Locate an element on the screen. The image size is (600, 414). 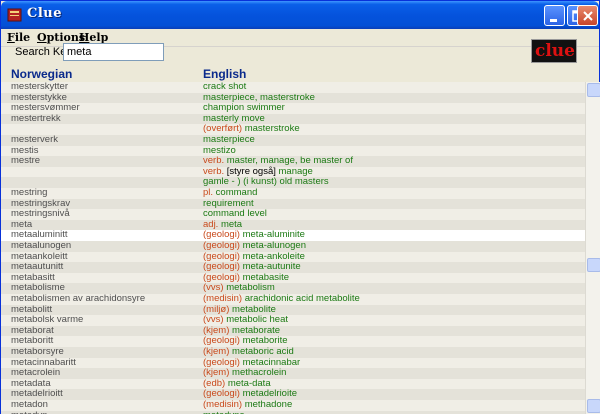
clue-logo: clue is located at coordinates (554, 51).